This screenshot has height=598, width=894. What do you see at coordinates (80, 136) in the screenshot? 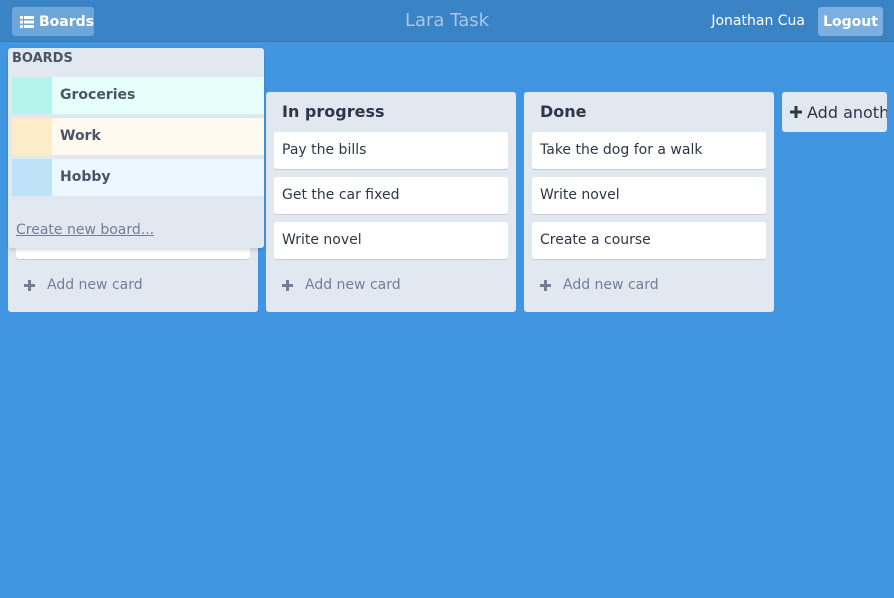
I see `board-item-label: Work` at bounding box center [80, 136].